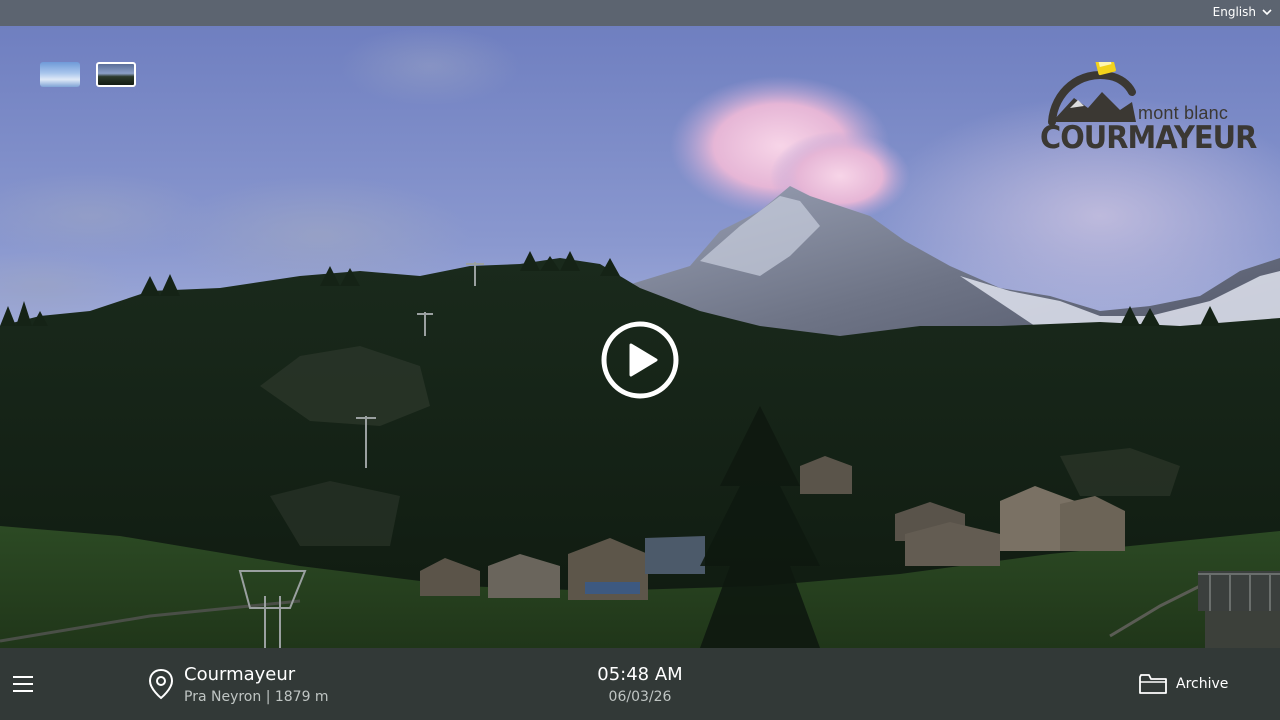  Describe the element at coordinates (60, 74) in the screenshot. I see `day-sky-thumbnail` at that location.